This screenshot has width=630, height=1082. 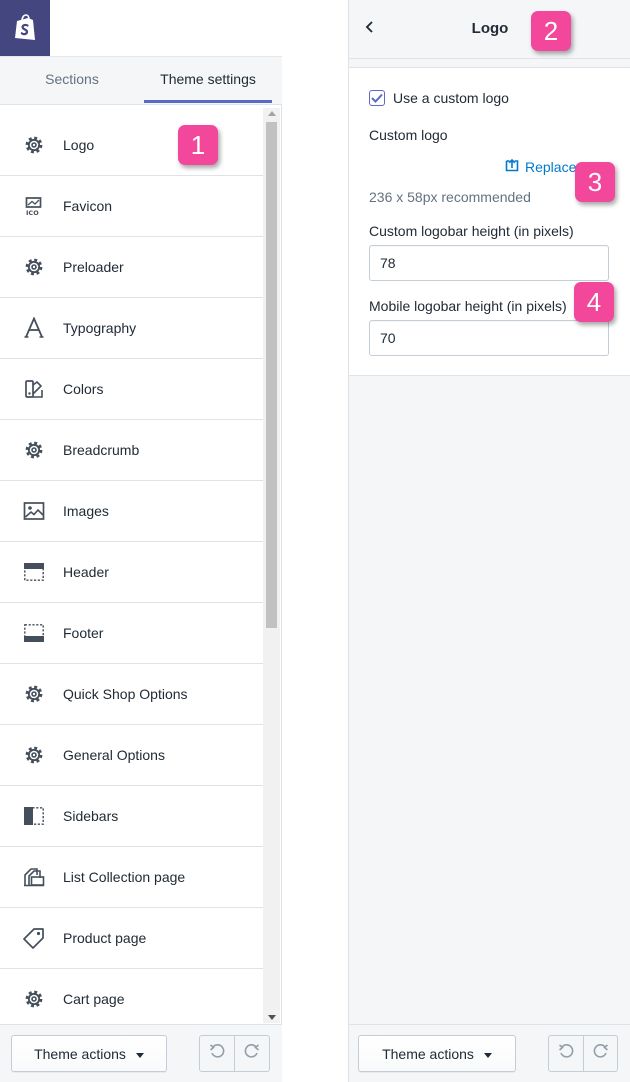 I want to click on use-custom-logo-label: Use a custom logo, so click(x=451, y=98).